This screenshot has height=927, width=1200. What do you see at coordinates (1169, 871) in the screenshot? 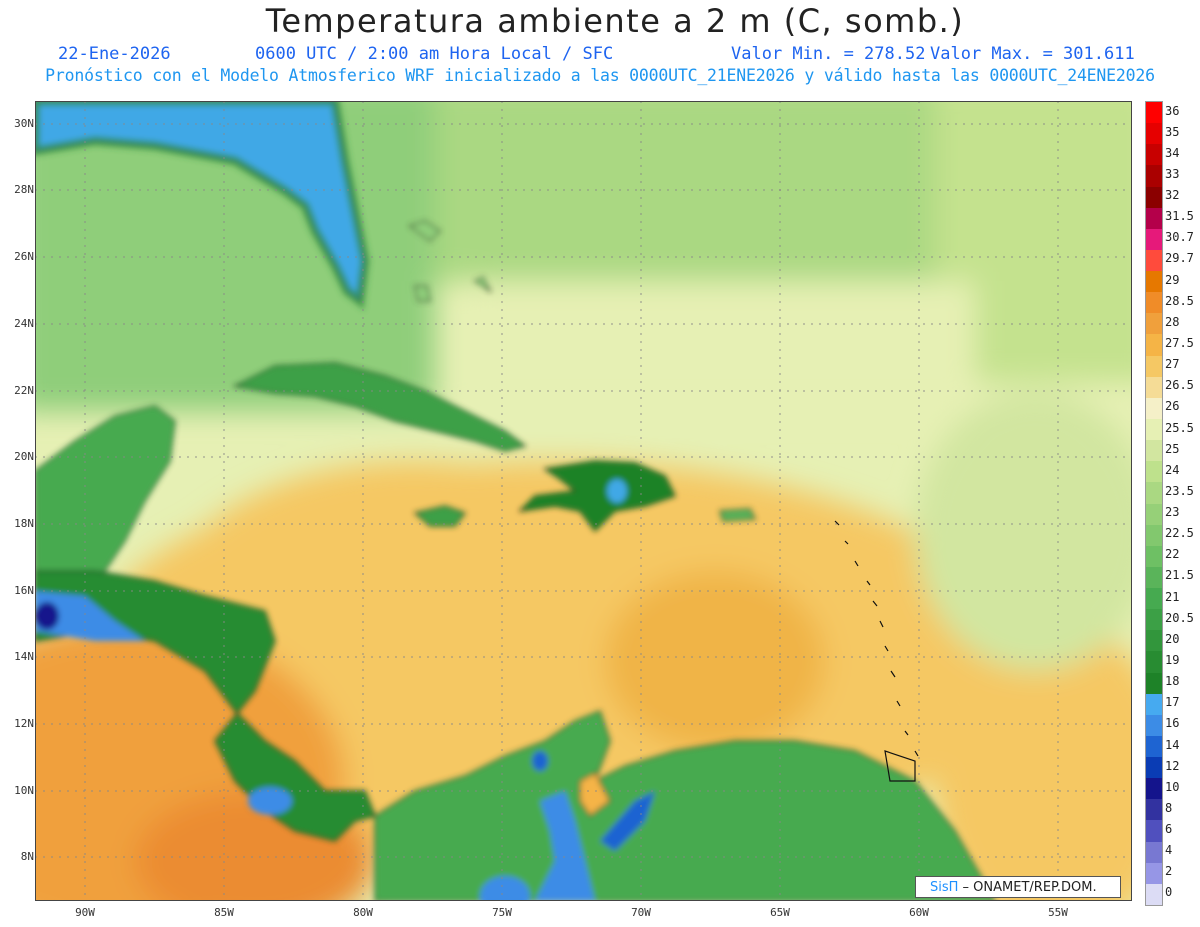
I see `legend-label: 2` at bounding box center [1169, 871].